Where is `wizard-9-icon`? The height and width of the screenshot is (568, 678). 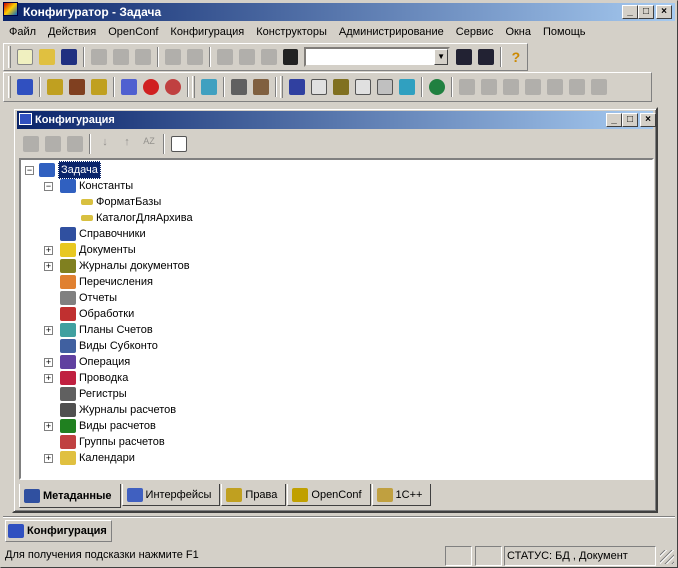
wizard-9-icon is located at coordinates (511, 87).